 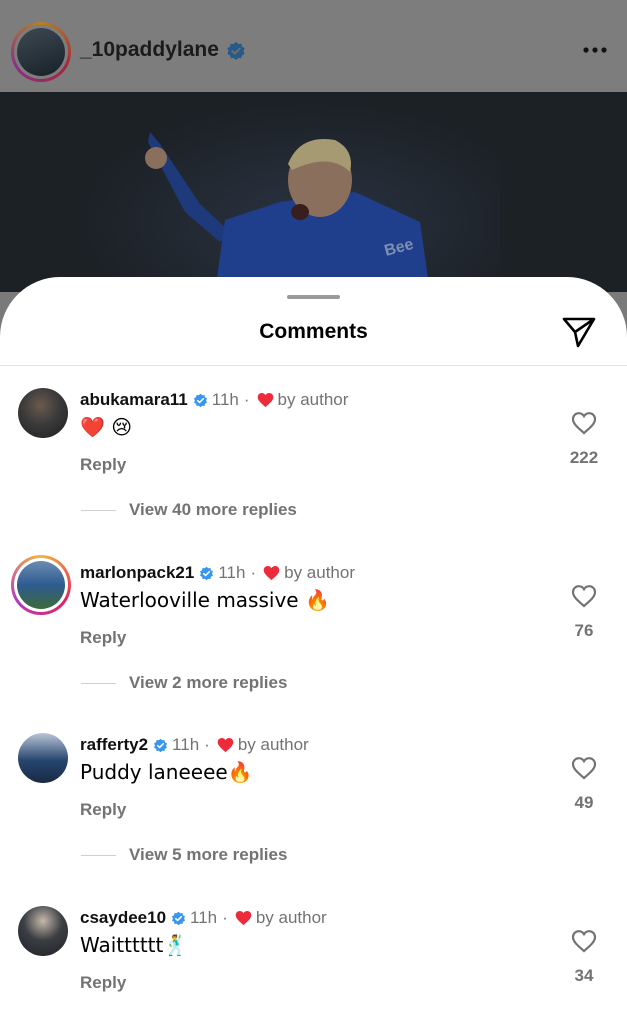 I want to click on more-options-icon, so click(x=595, y=50).